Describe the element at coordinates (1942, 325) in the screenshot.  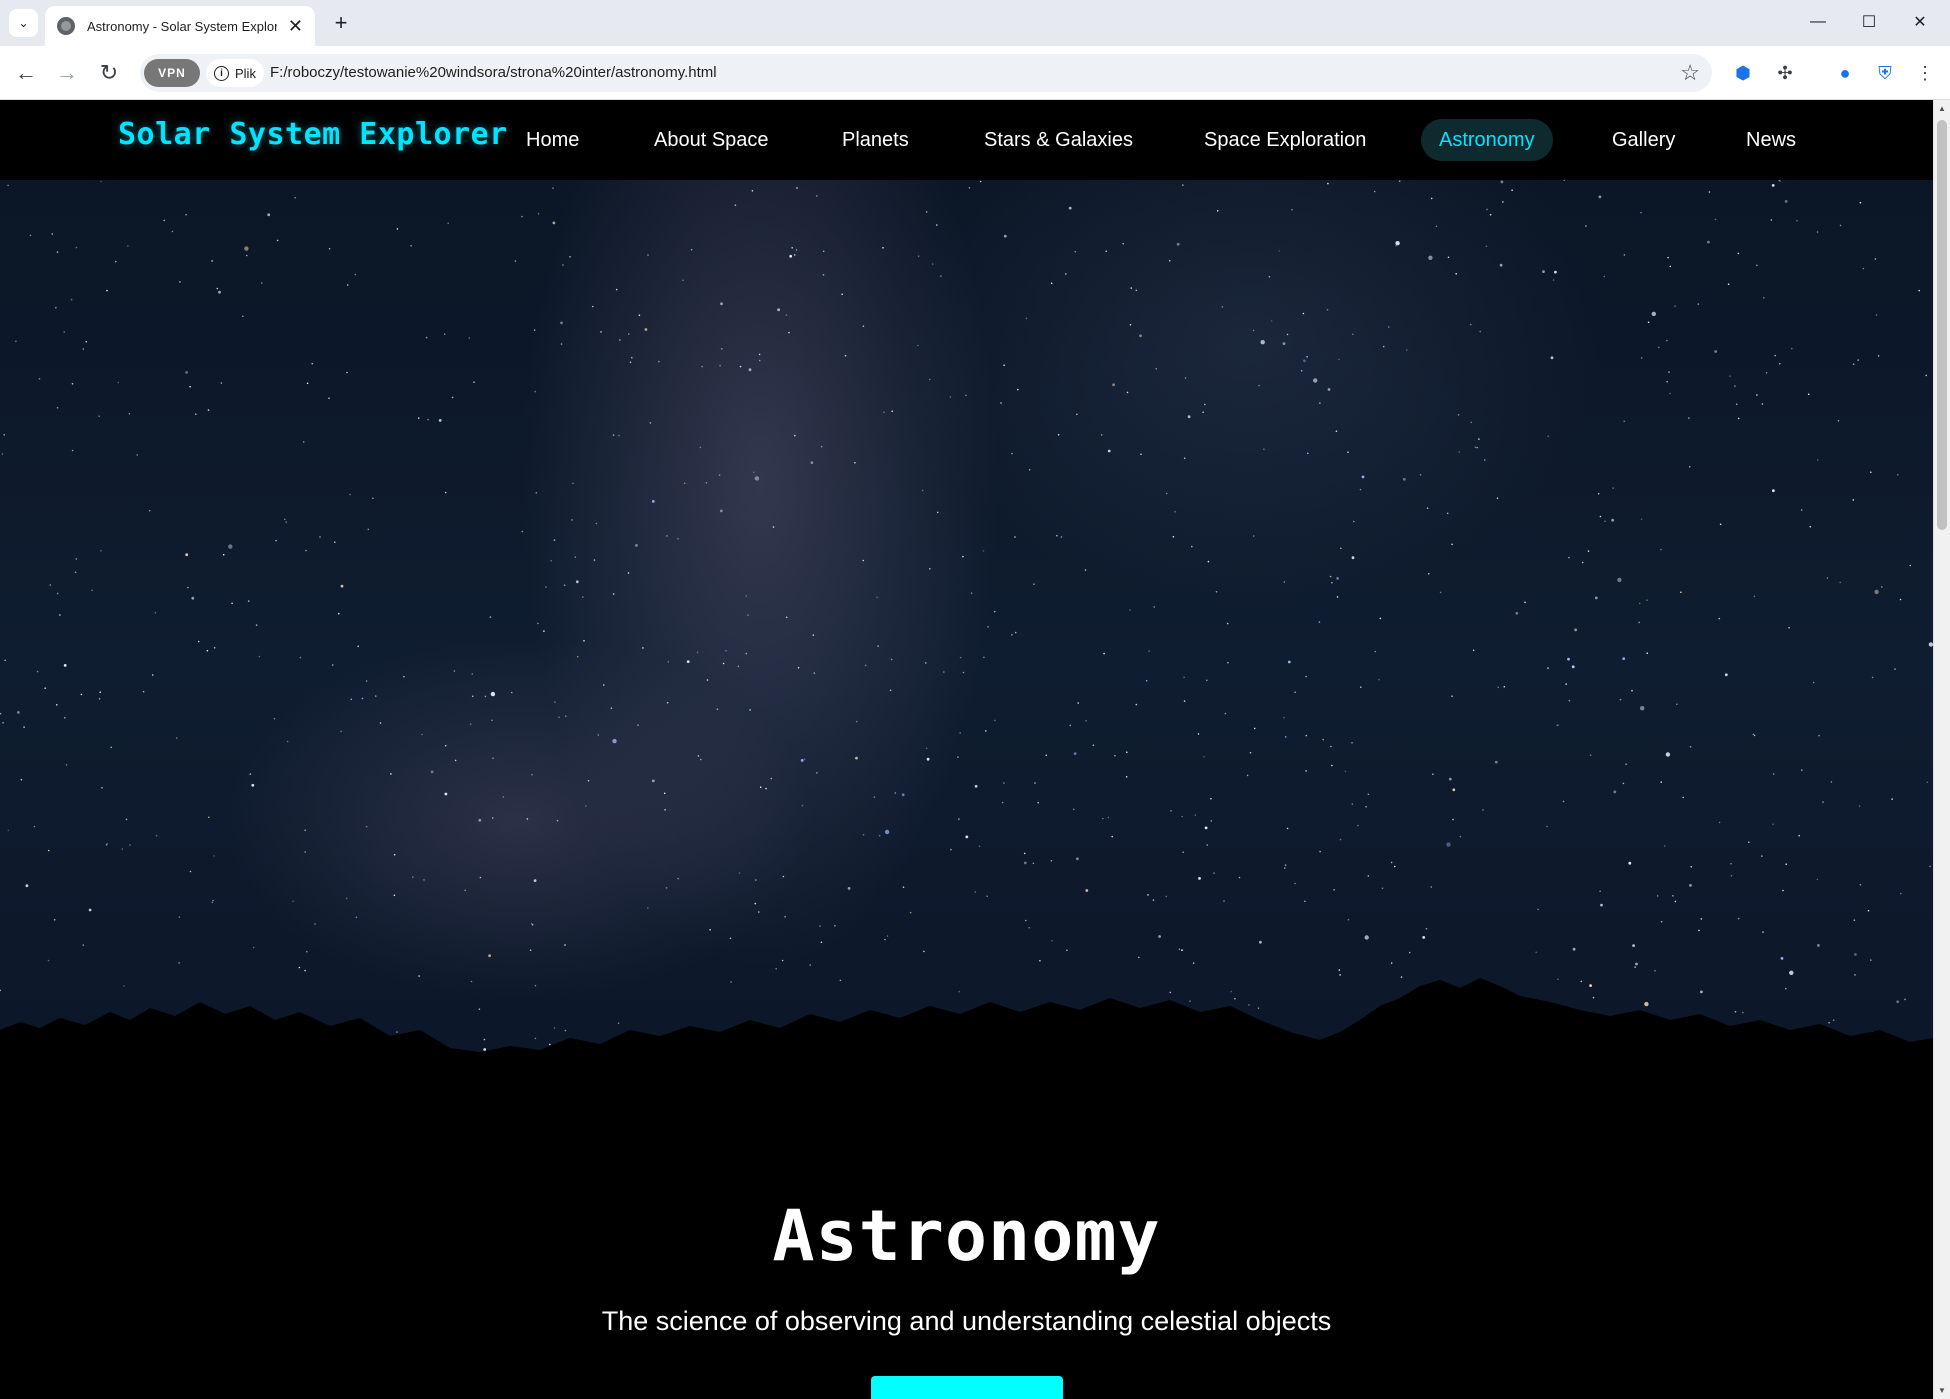
I see `scrollbar-thumb` at that location.